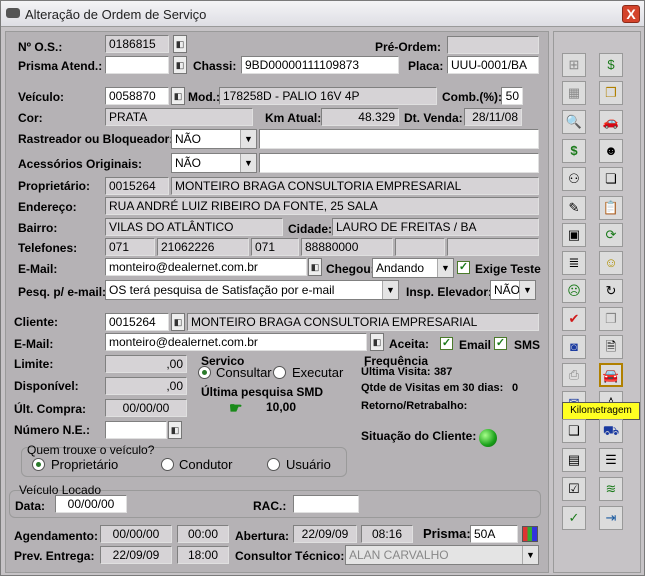  I want to click on cliente-email-lookup-icon: ◧, so click(377, 342).